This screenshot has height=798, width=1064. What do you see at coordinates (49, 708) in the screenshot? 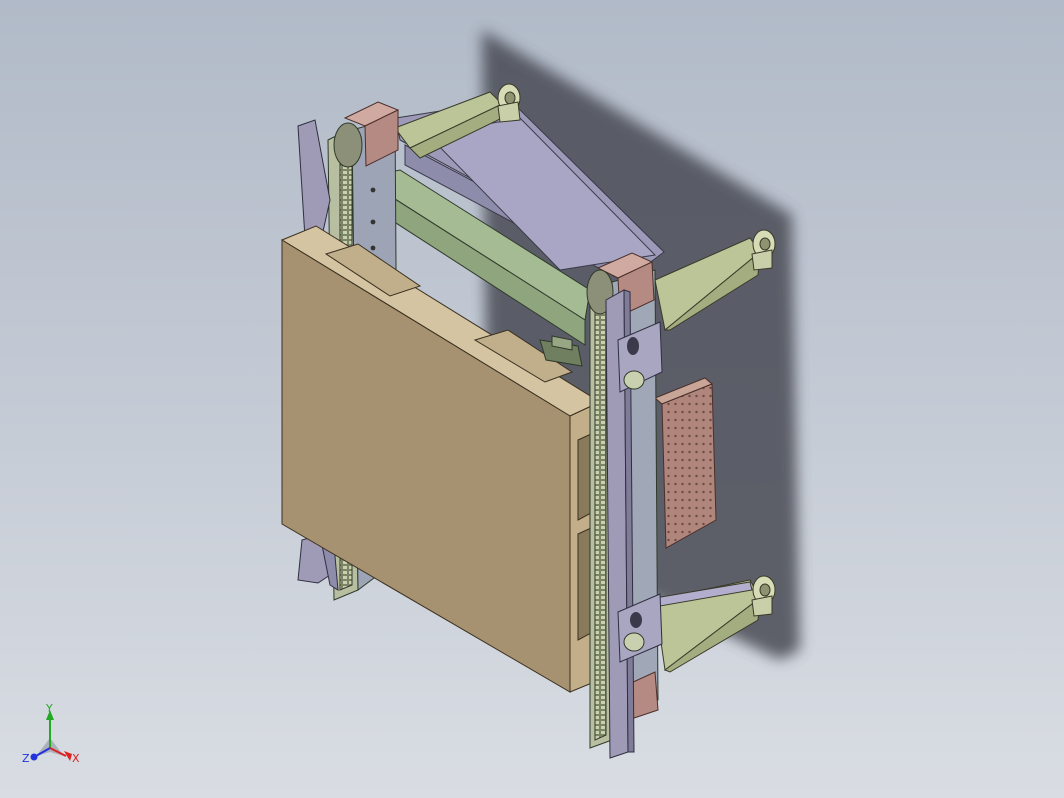
I see `y-axis-label: Y` at bounding box center [49, 708].